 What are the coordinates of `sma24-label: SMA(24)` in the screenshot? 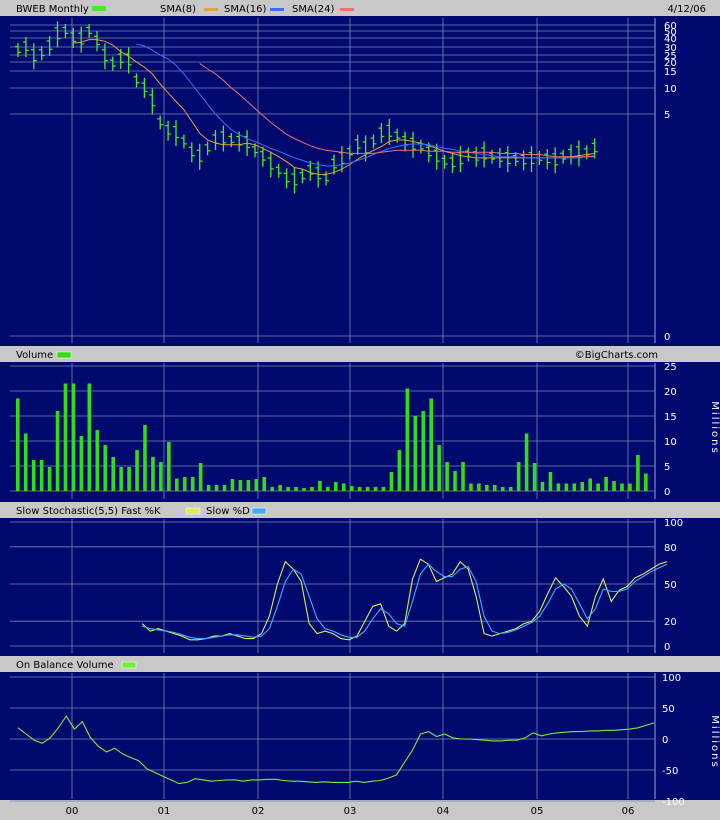 It's located at (313, 9).